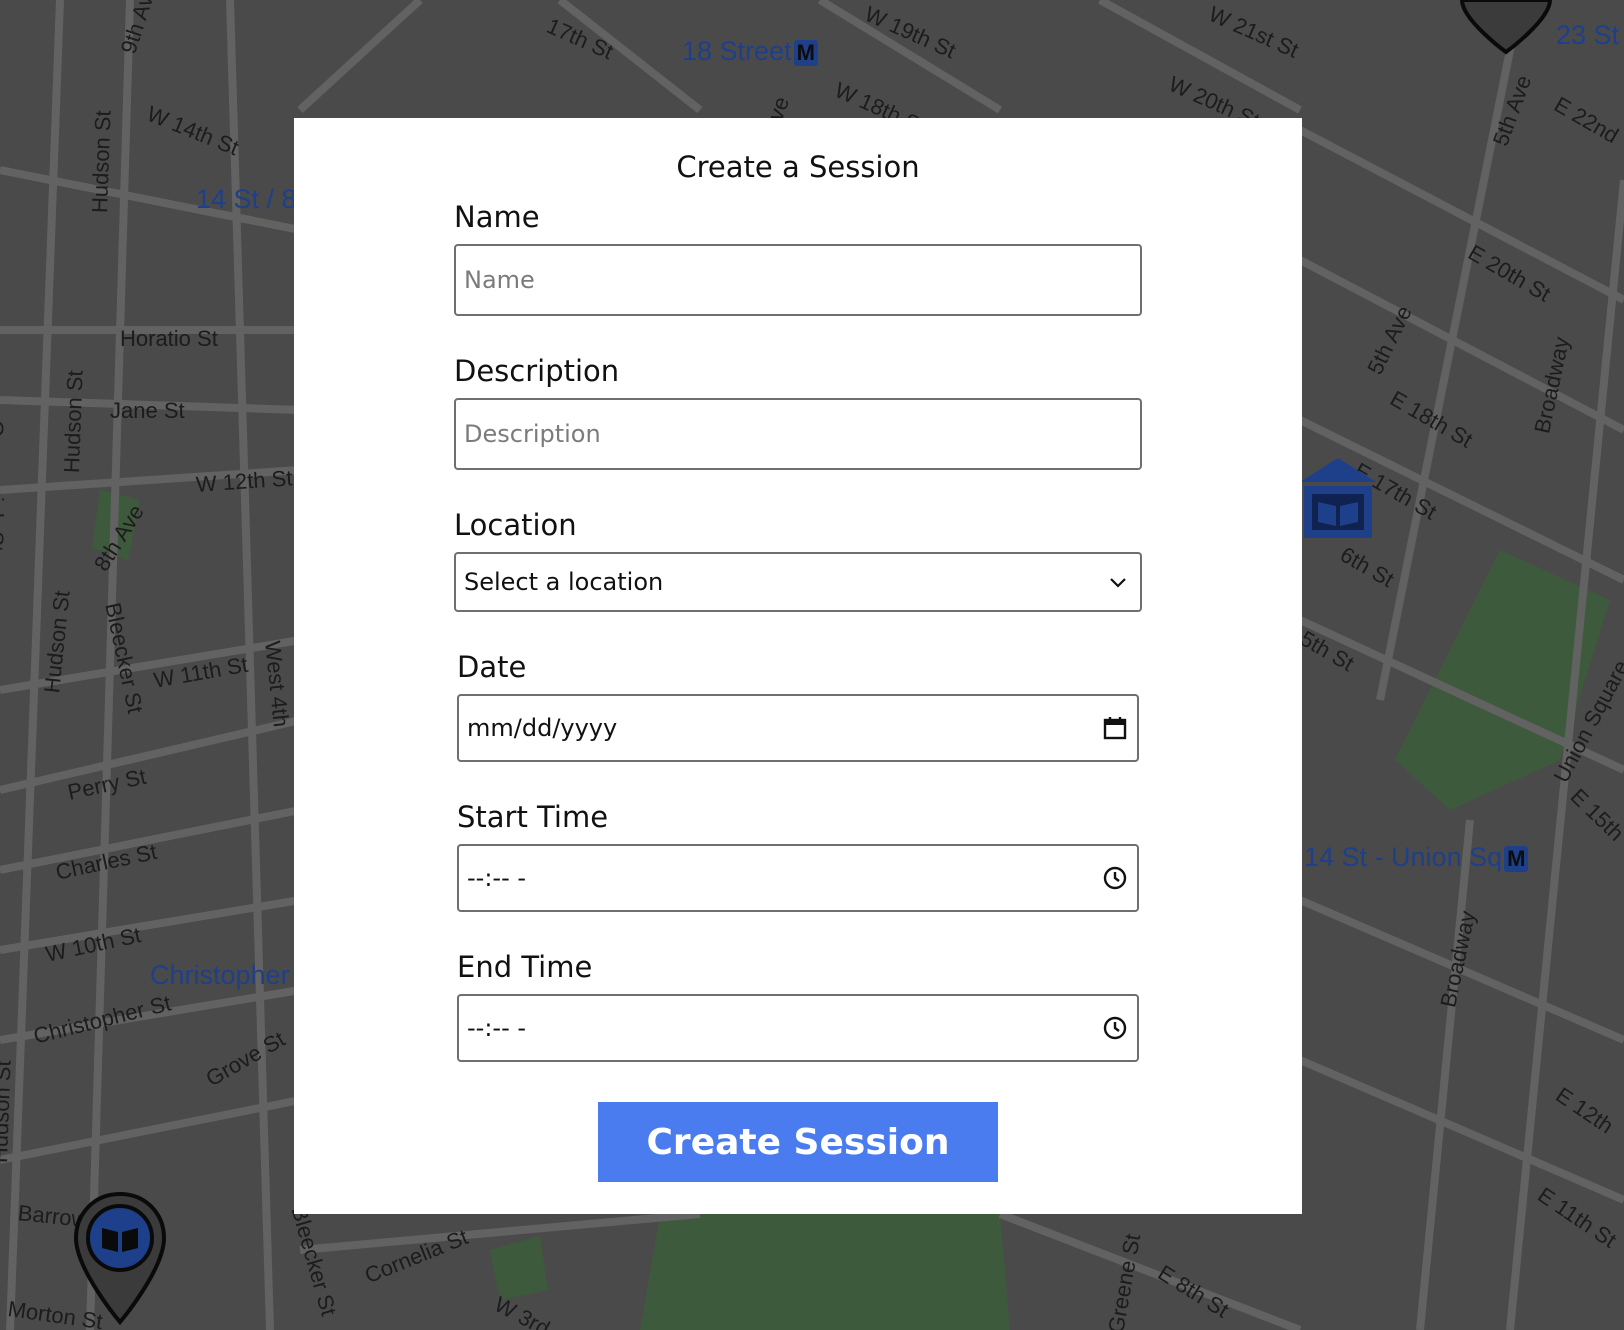  I want to click on start-time-value: --:-- -, so click(497, 878).